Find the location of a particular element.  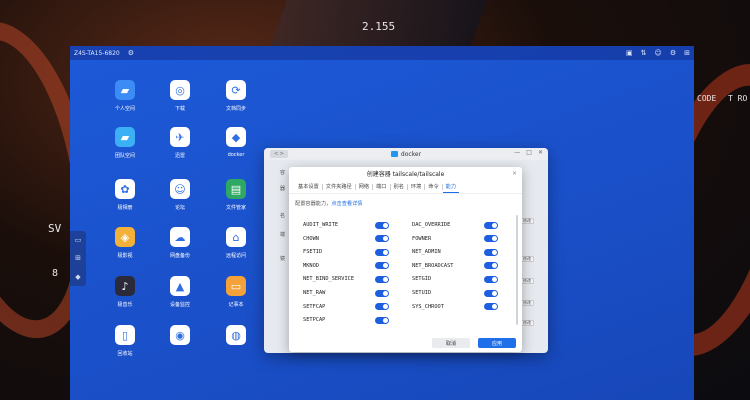

desktop-app-docker: ◆ docker is located at coordinates (236, 142).